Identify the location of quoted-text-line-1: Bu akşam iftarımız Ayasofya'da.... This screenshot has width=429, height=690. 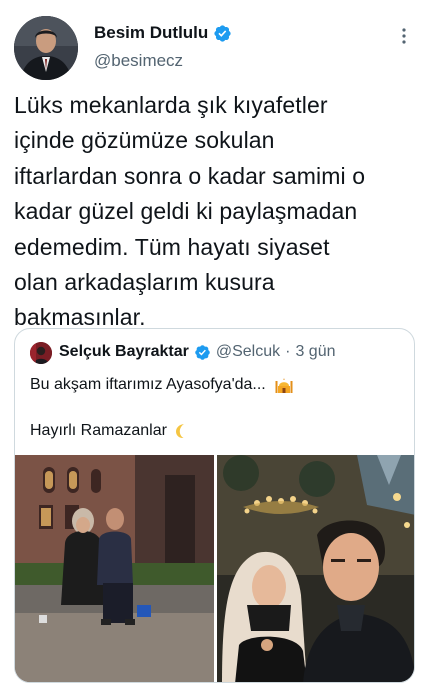
(162, 385).